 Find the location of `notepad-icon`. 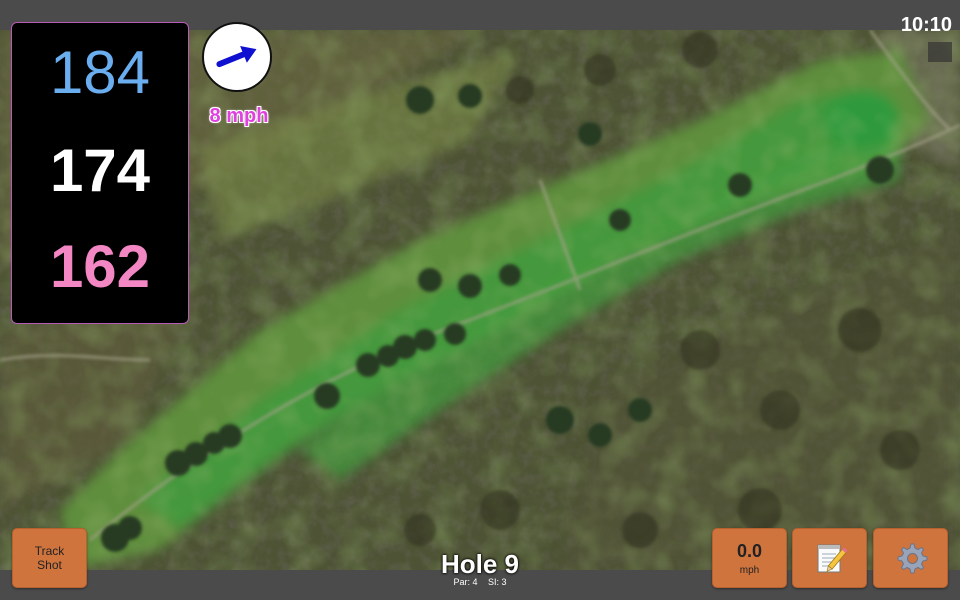

notepad-icon is located at coordinates (832, 558).